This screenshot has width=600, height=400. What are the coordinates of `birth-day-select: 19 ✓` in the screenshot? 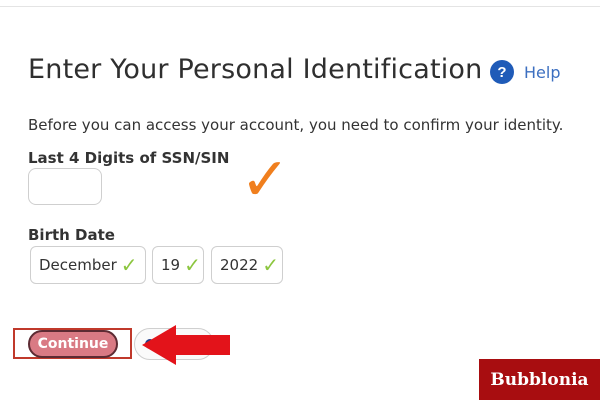 It's located at (178, 265).